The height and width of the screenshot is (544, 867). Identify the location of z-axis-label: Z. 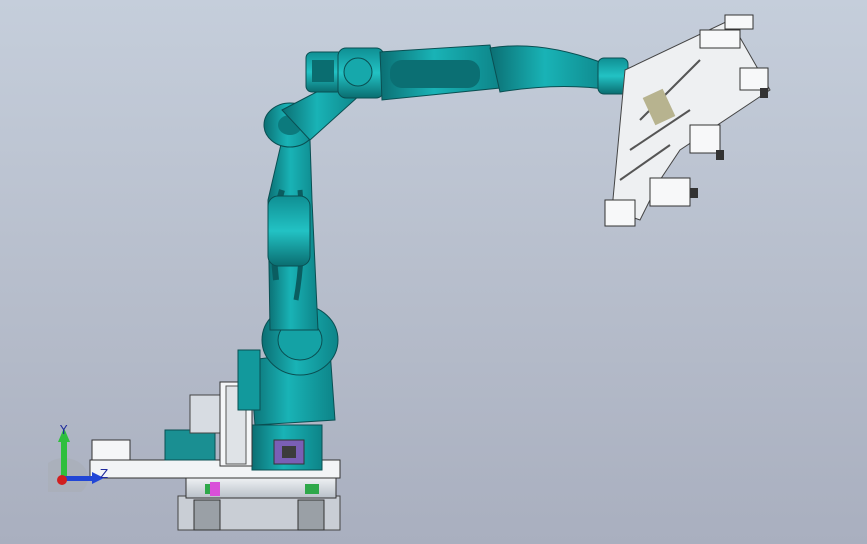
(104, 474).